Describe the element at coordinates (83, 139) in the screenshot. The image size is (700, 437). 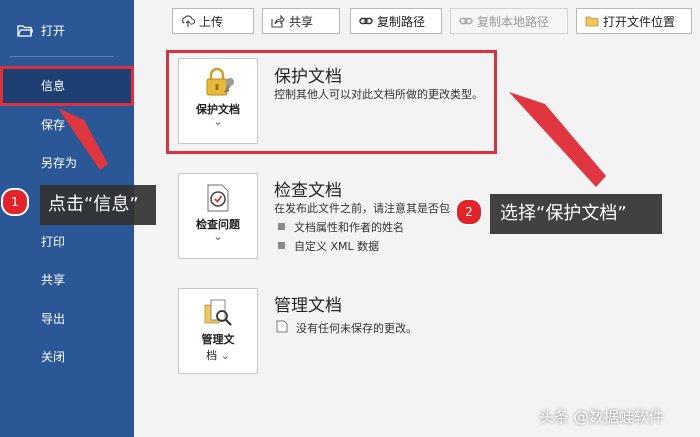
I see `arrow-to-info` at that location.